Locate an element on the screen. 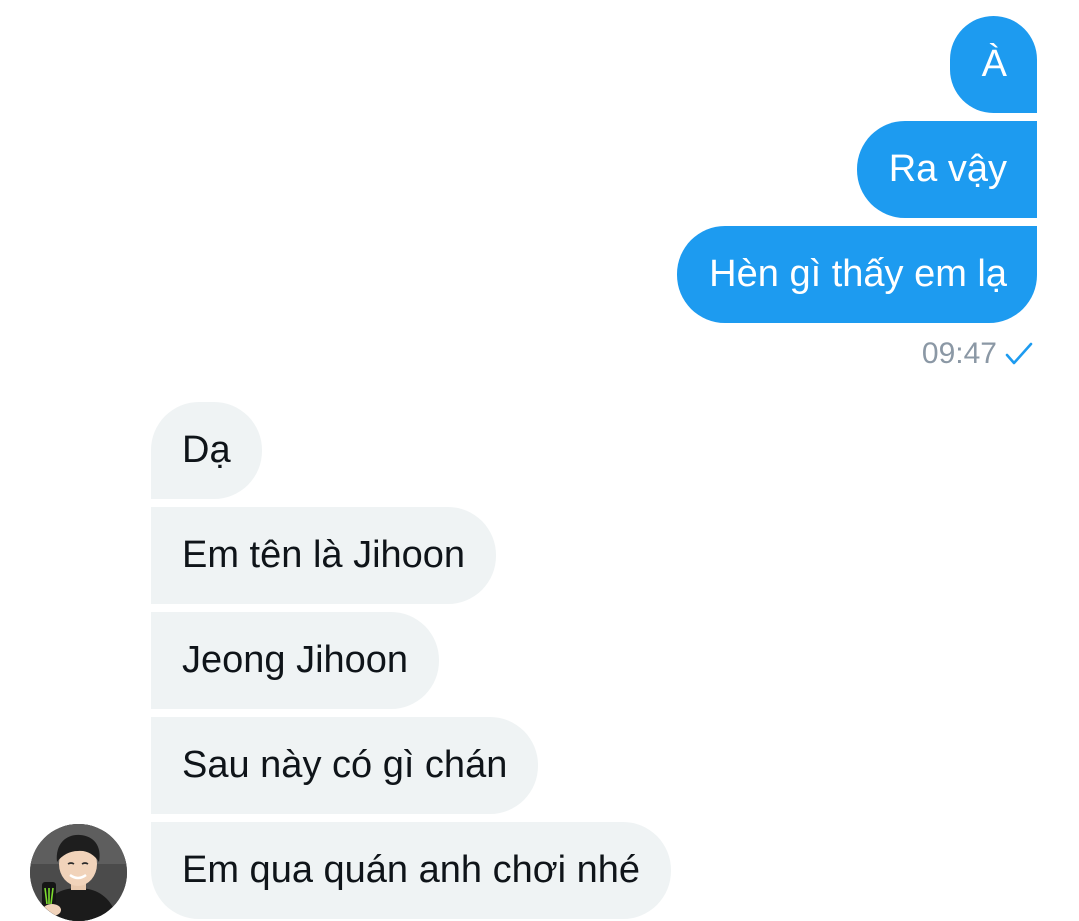 The height and width of the screenshot is (921, 1079). avatar-photo is located at coordinates (78, 872).